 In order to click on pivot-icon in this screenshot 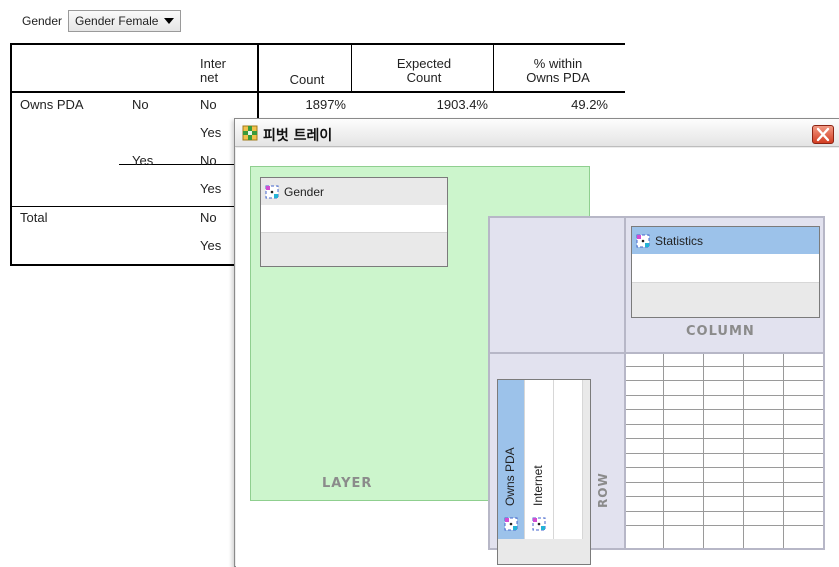, I will do `click(250, 133)`.